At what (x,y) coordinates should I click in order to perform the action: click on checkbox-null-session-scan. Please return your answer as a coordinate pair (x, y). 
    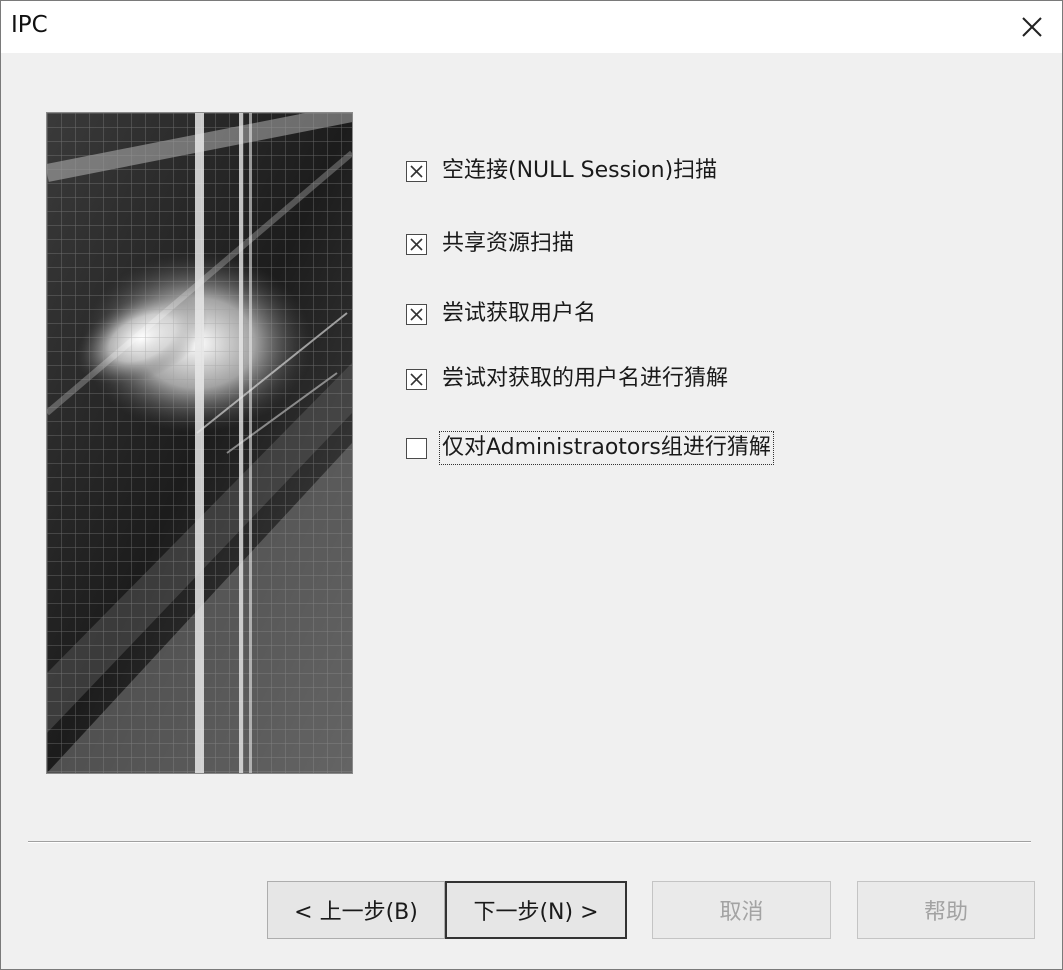
    Looking at the image, I should click on (416, 171).